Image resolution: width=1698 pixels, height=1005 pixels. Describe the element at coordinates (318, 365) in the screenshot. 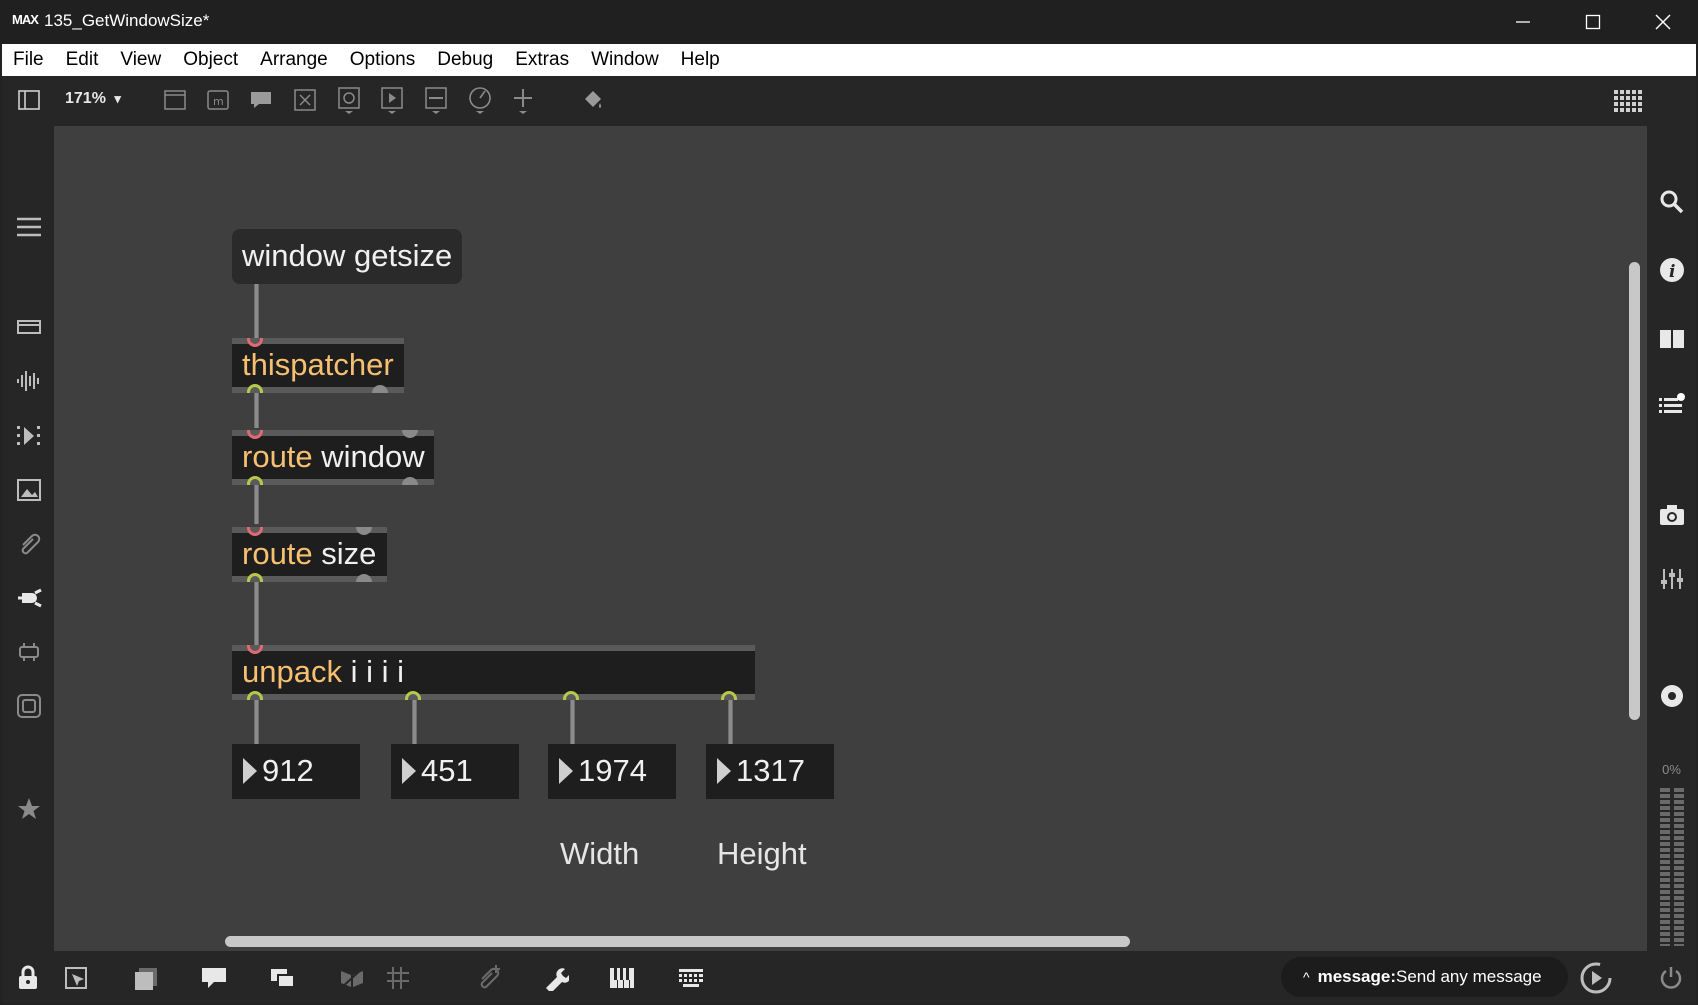

I see `object-thispatcher: thispatcher` at that location.